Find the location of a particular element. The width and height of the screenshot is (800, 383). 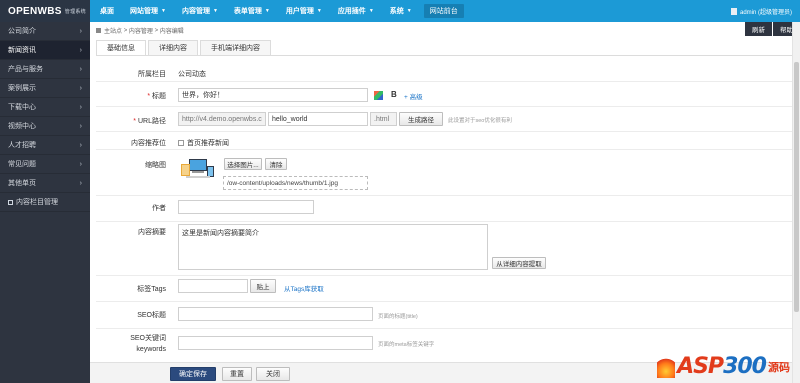

sidebar-item-label: 新闻资讯 is located at coordinates (22, 50).